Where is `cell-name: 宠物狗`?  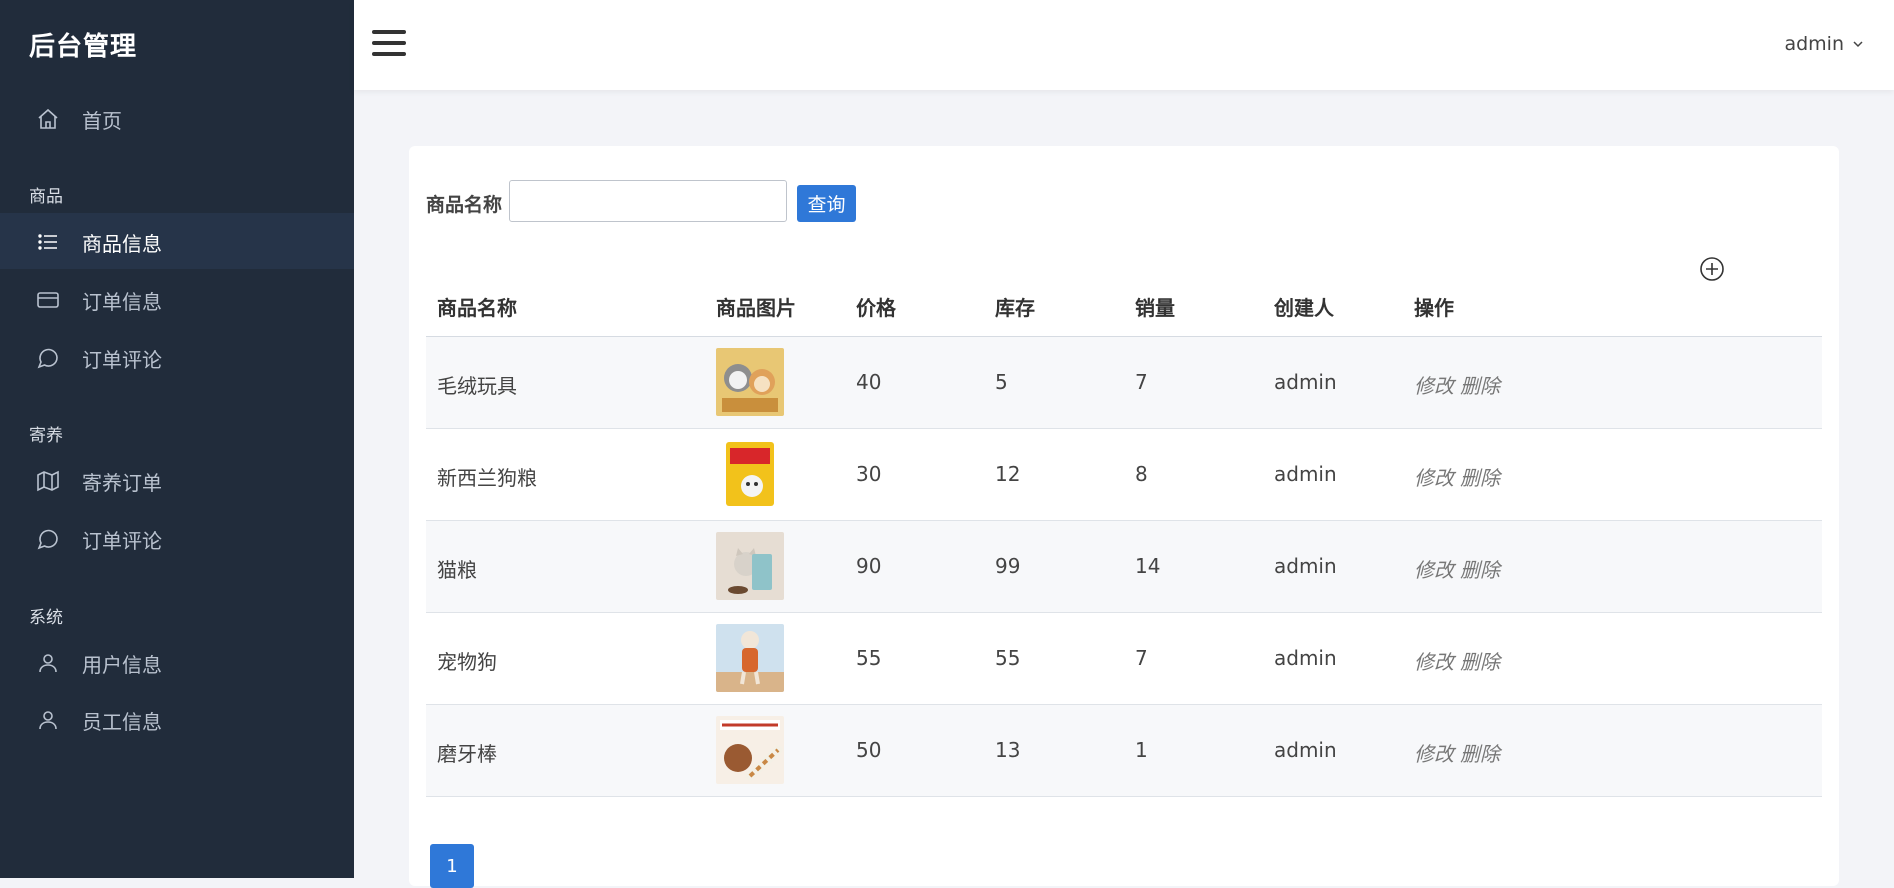
cell-name: 宠物狗 is located at coordinates (467, 662).